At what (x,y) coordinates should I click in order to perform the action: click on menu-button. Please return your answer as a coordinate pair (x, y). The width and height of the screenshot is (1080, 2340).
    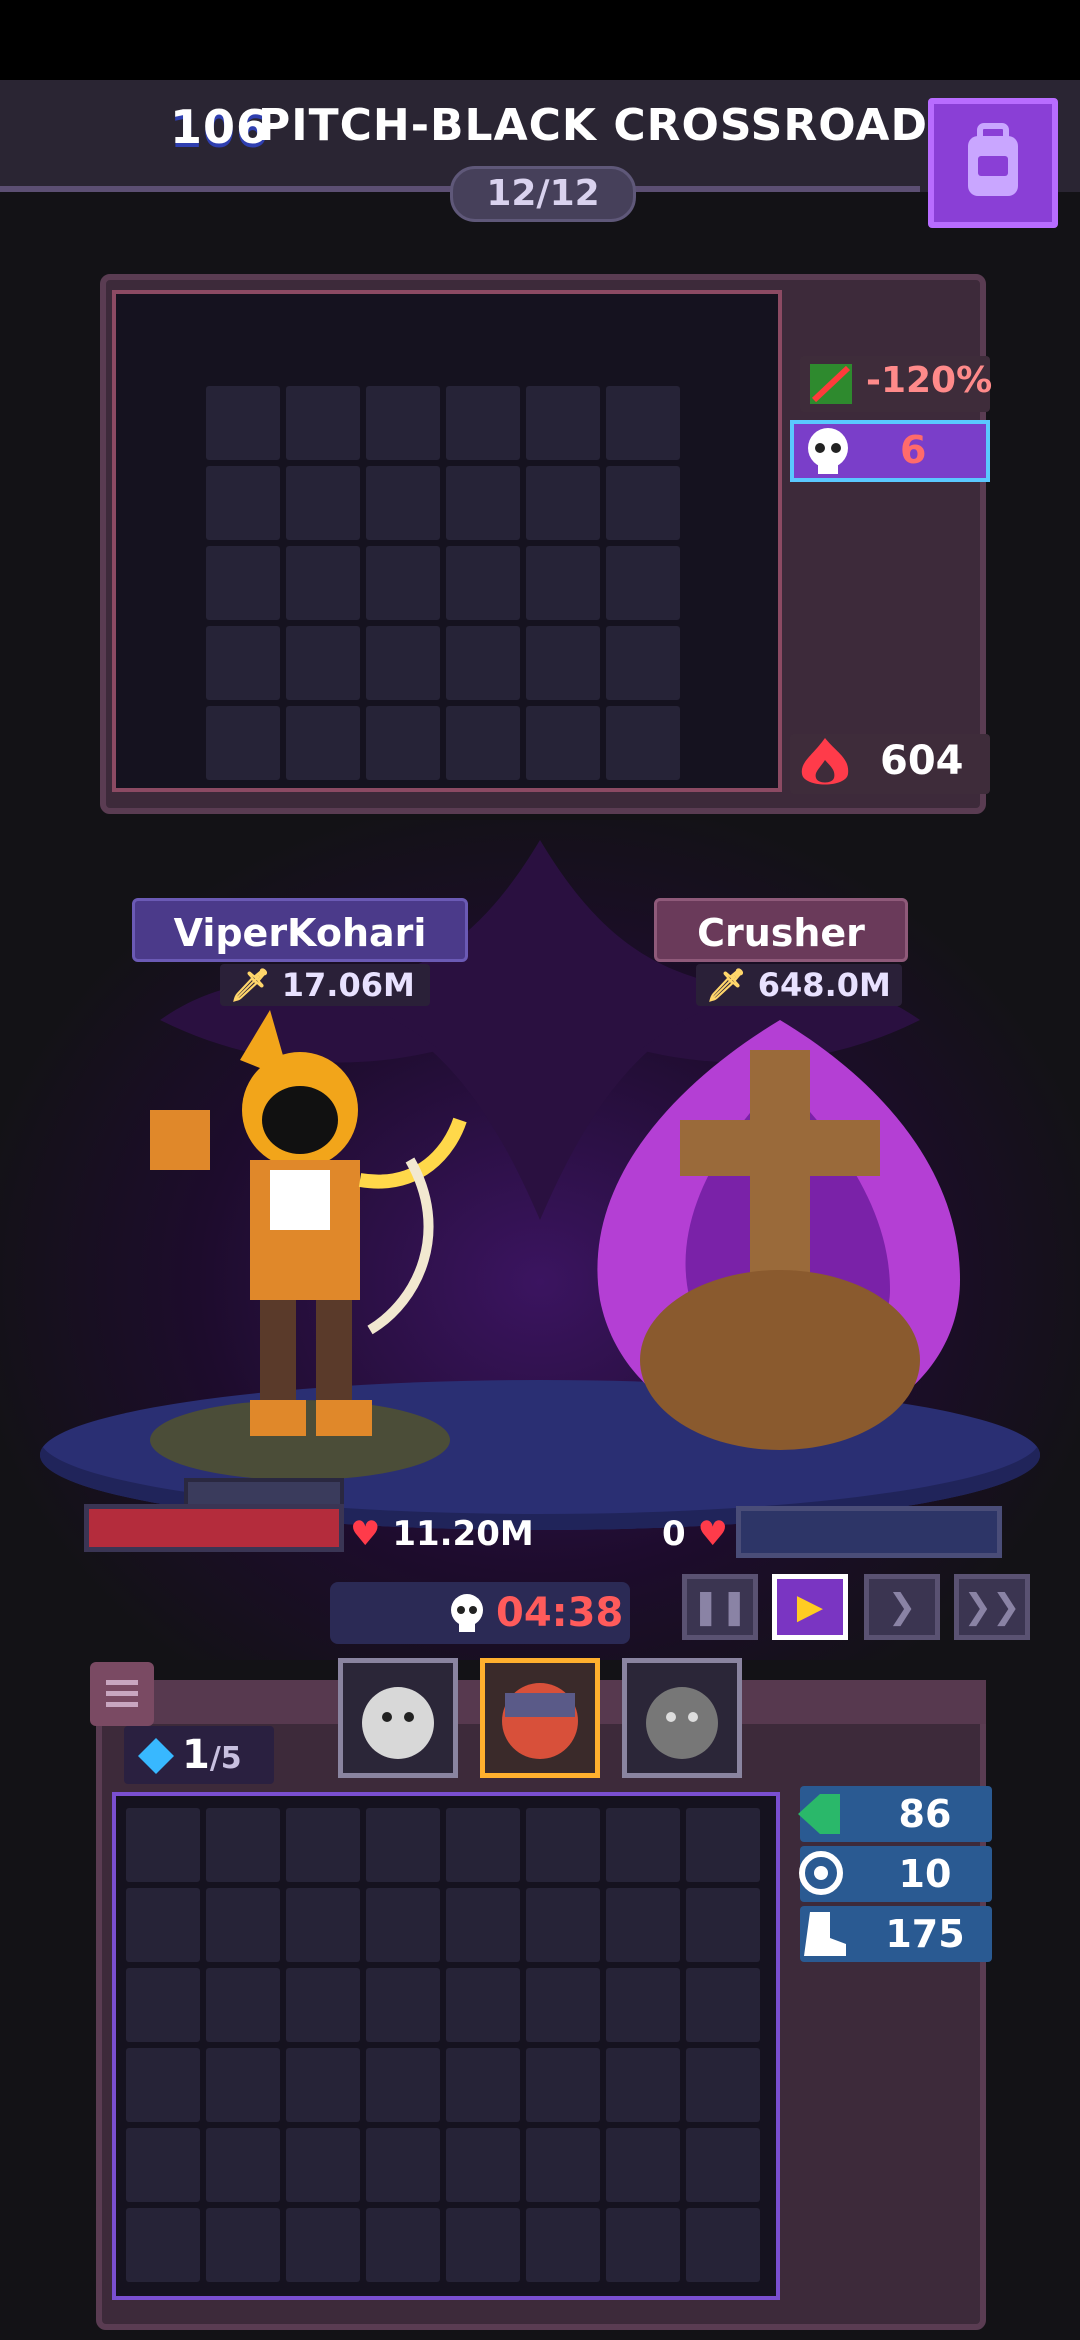
    Looking at the image, I should click on (122, 1694).